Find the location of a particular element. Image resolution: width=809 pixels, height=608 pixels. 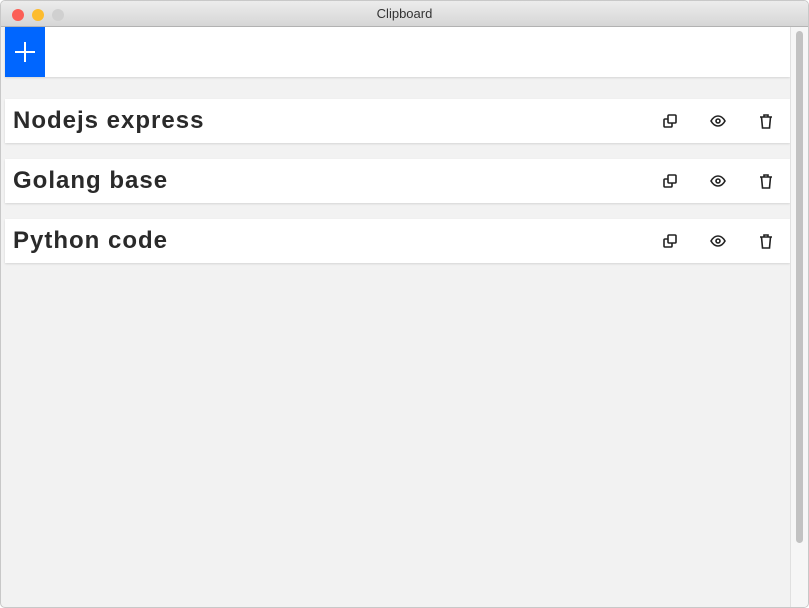

item-title: Nodejs express is located at coordinates (109, 120).